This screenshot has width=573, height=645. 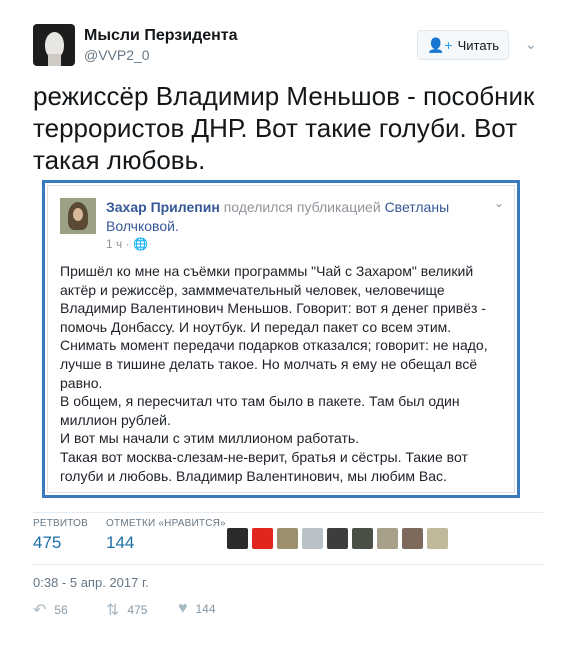 What do you see at coordinates (302, 207) in the screenshot?
I see `fb-shared-text: поделился публикацией` at bounding box center [302, 207].